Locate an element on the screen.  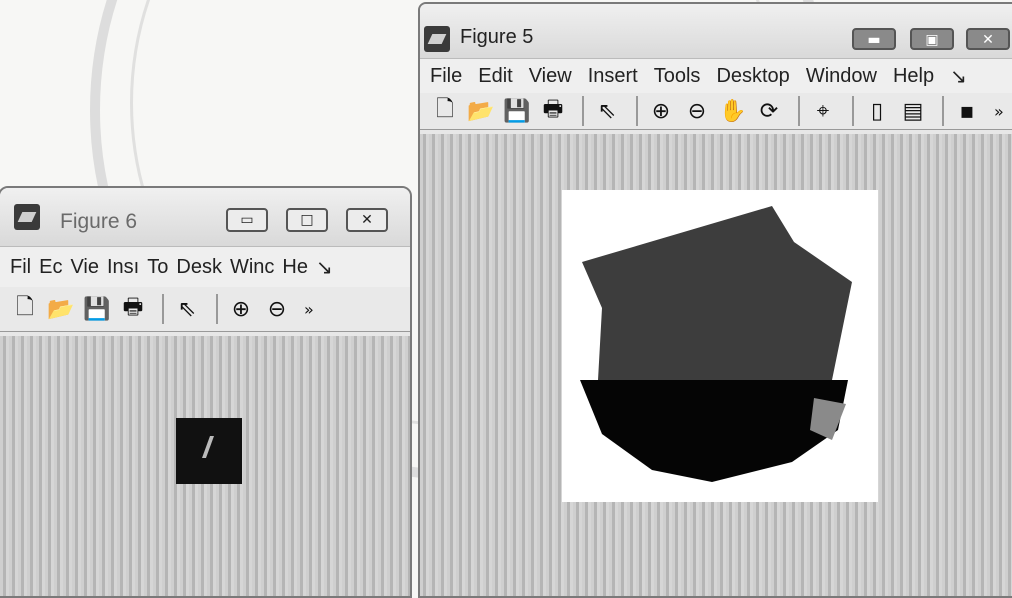
image-axes is located at coordinates (209, 451).